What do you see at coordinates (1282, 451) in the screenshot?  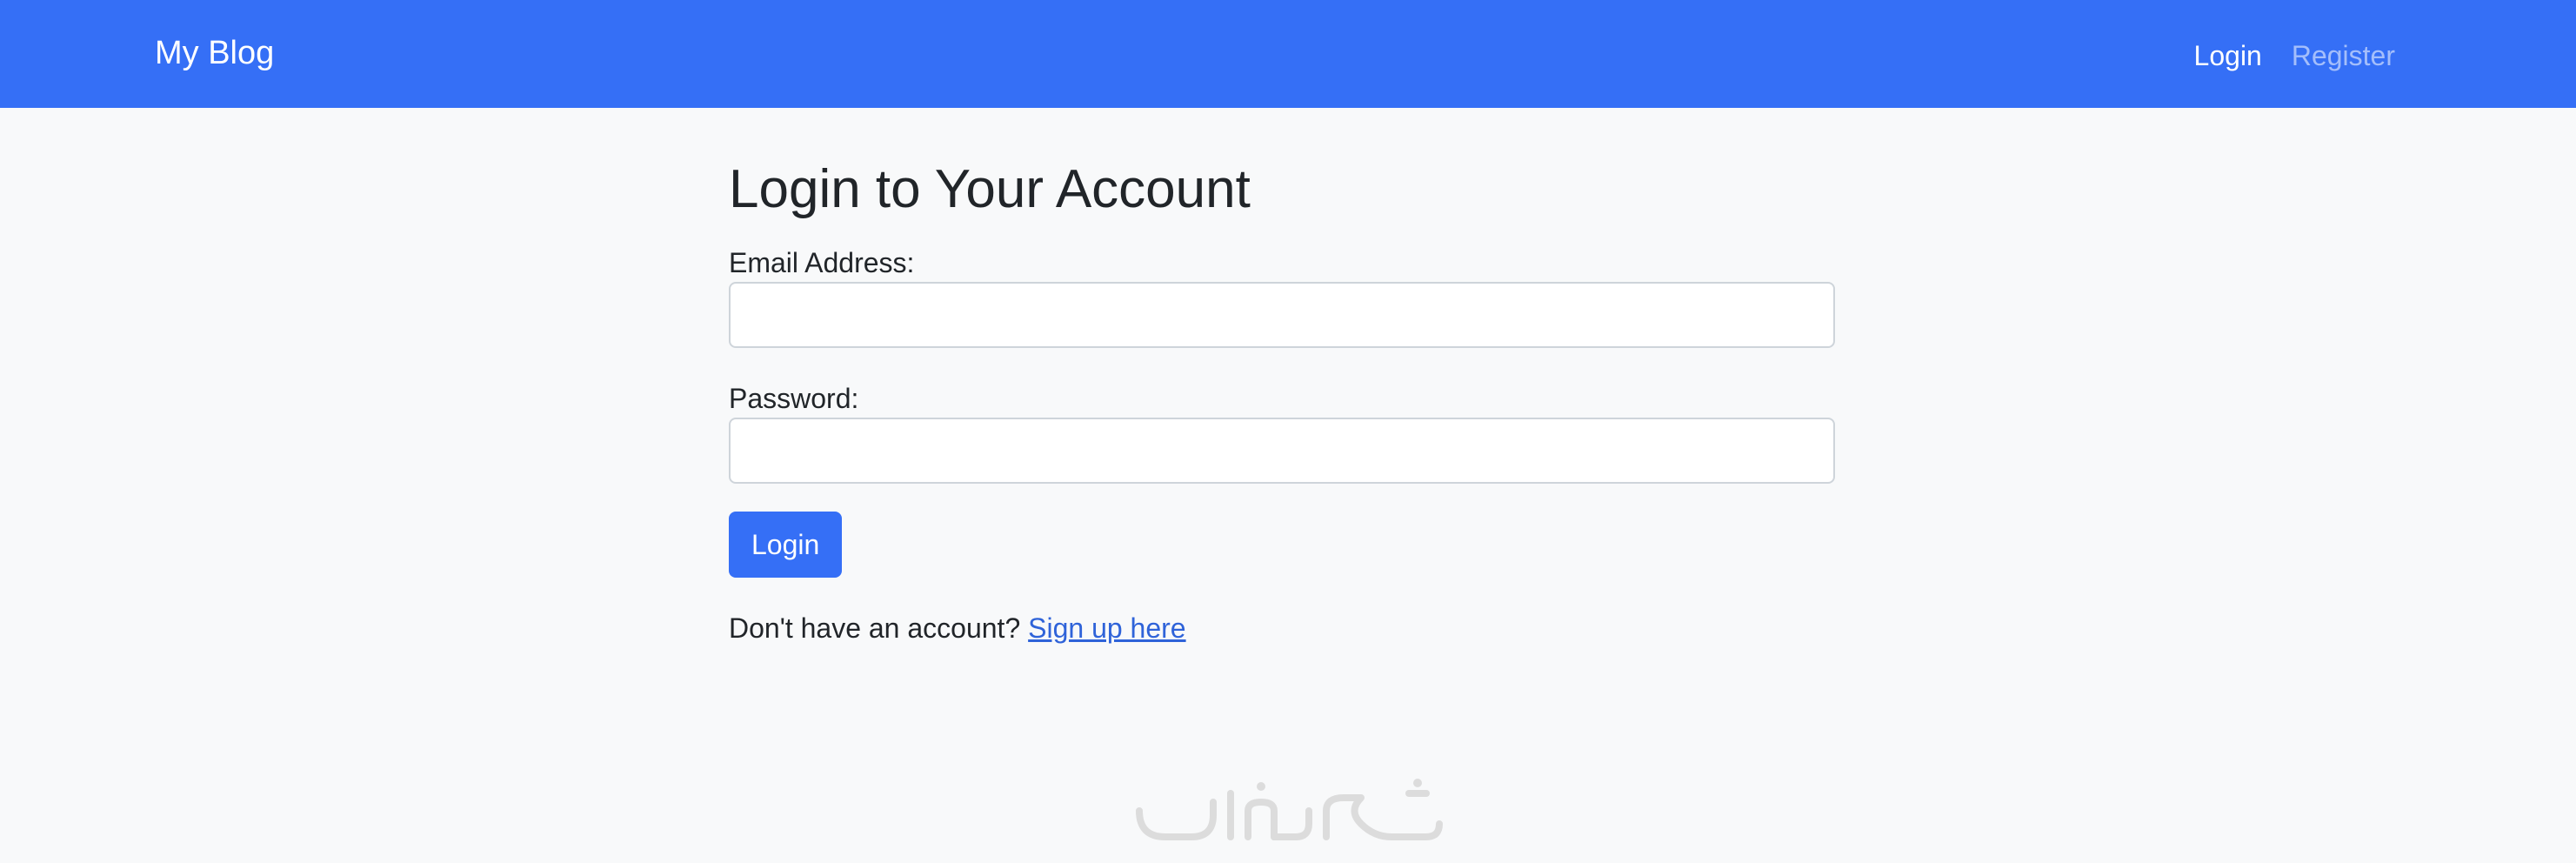 I see `password-field` at bounding box center [1282, 451].